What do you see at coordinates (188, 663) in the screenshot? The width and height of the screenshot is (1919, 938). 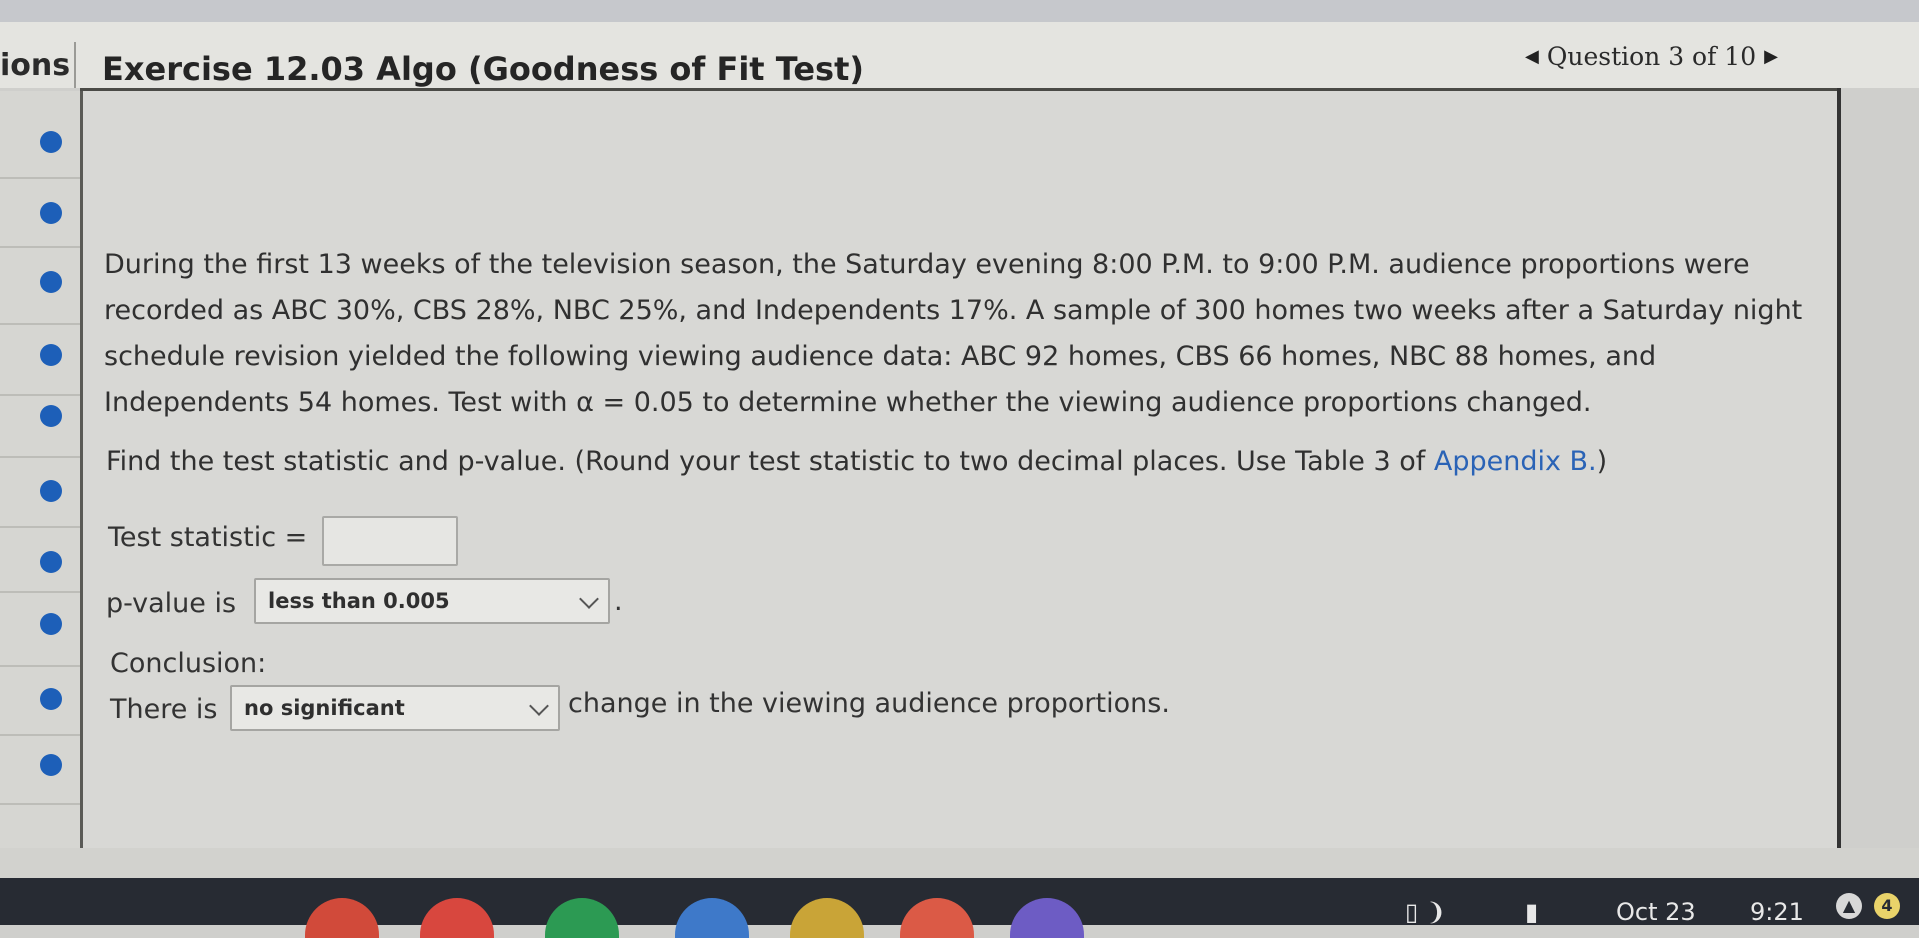 I see `conclusion-label: Conclusion:` at bounding box center [188, 663].